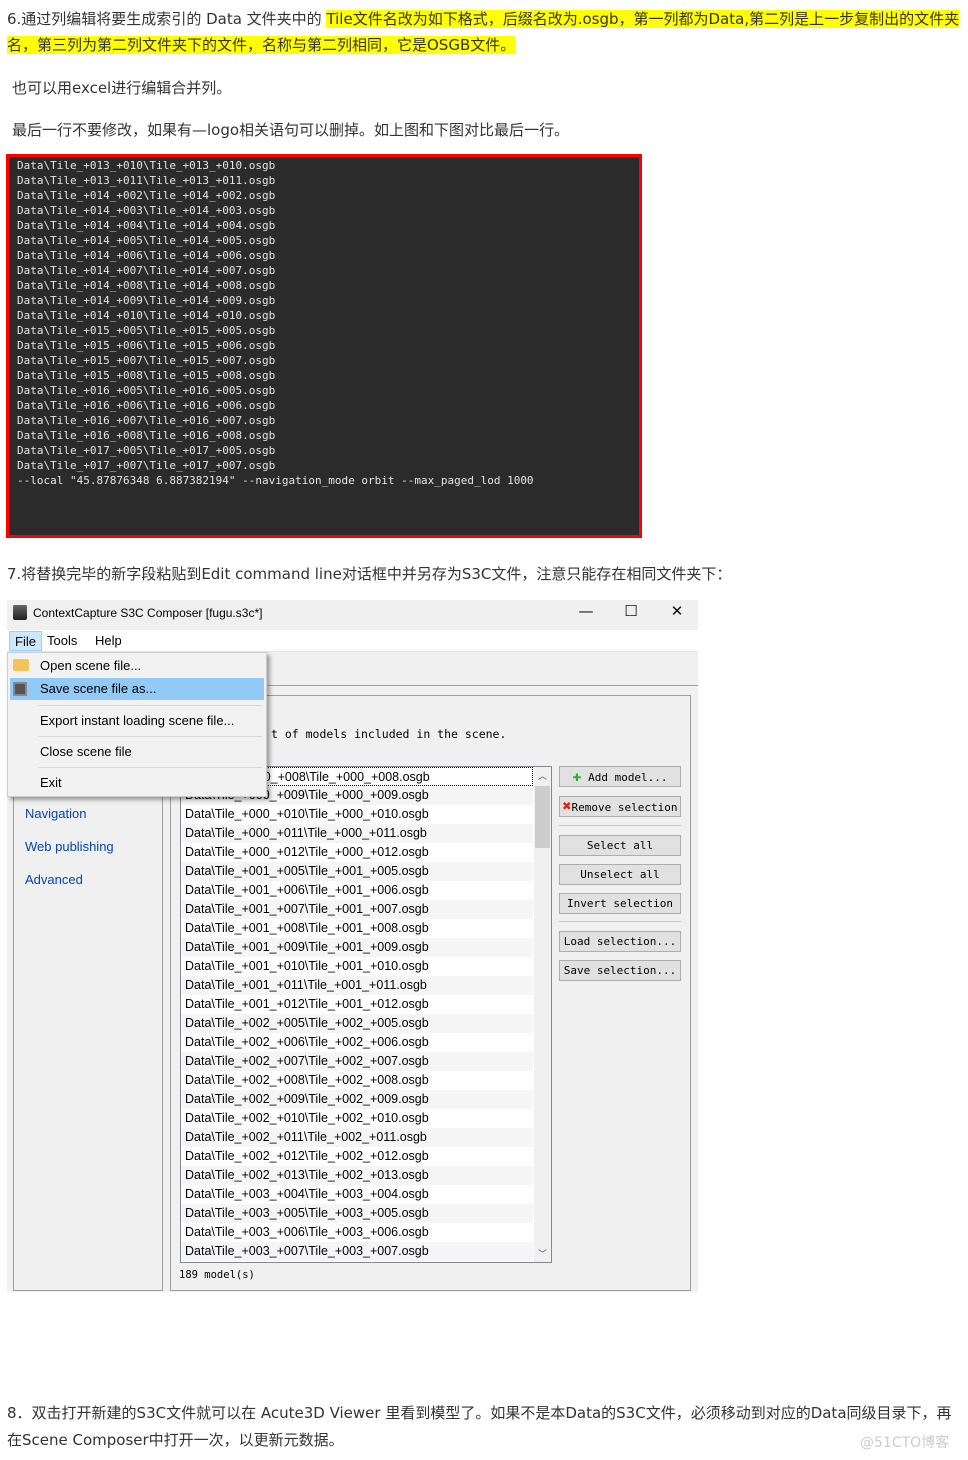 This screenshot has width=968, height=1460. What do you see at coordinates (146, 180) in the screenshot?
I see `console-line: Data\Tile_+013_+011\Tile_+013_+011.osgb` at bounding box center [146, 180].